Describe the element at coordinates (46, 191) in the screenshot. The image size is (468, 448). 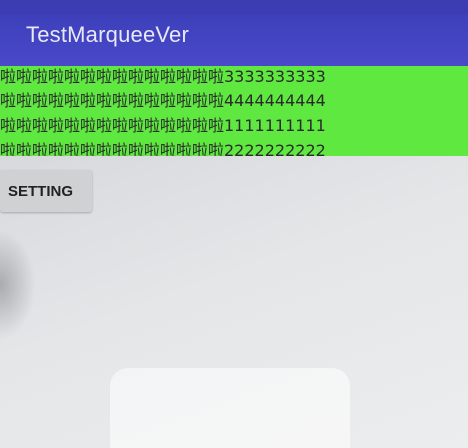
I see `setting-button: SETTING` at that location.